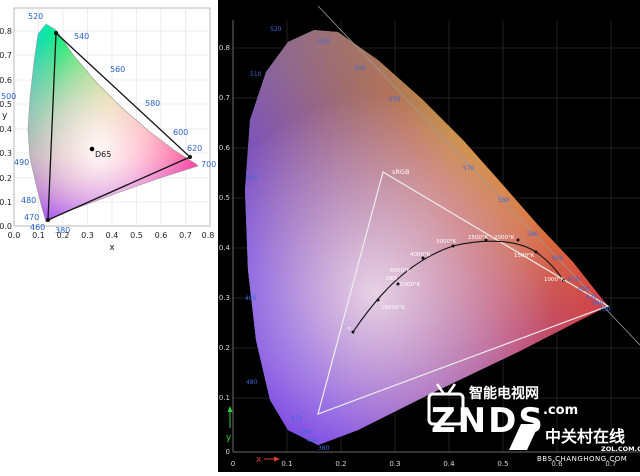  Describe the element at coordinates (324, 448) in the screenshot. I see `wl-right-380: 380` at that location.